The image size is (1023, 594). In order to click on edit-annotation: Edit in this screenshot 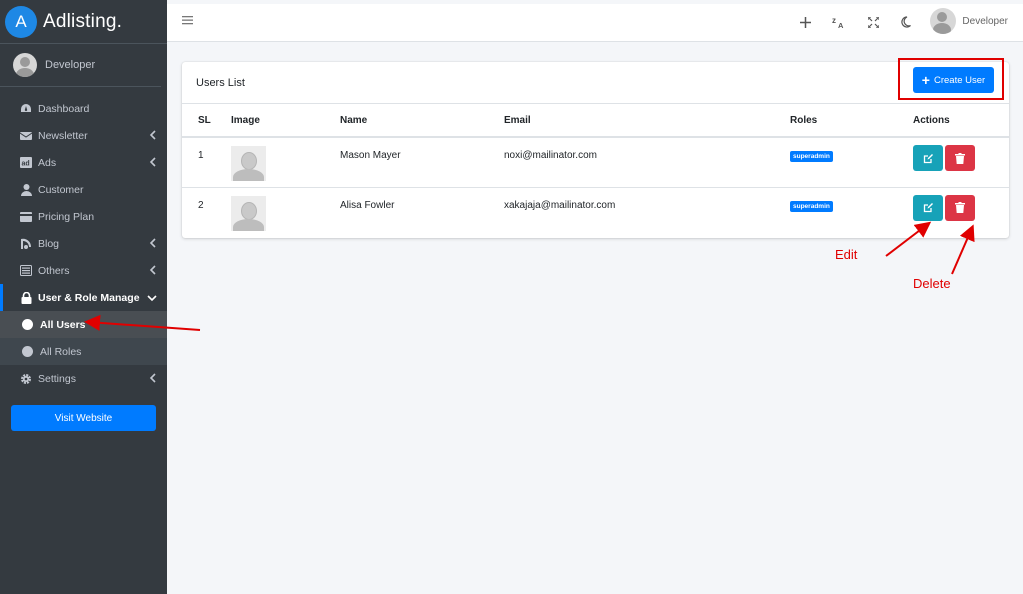, I will do `click(846, 254)`.